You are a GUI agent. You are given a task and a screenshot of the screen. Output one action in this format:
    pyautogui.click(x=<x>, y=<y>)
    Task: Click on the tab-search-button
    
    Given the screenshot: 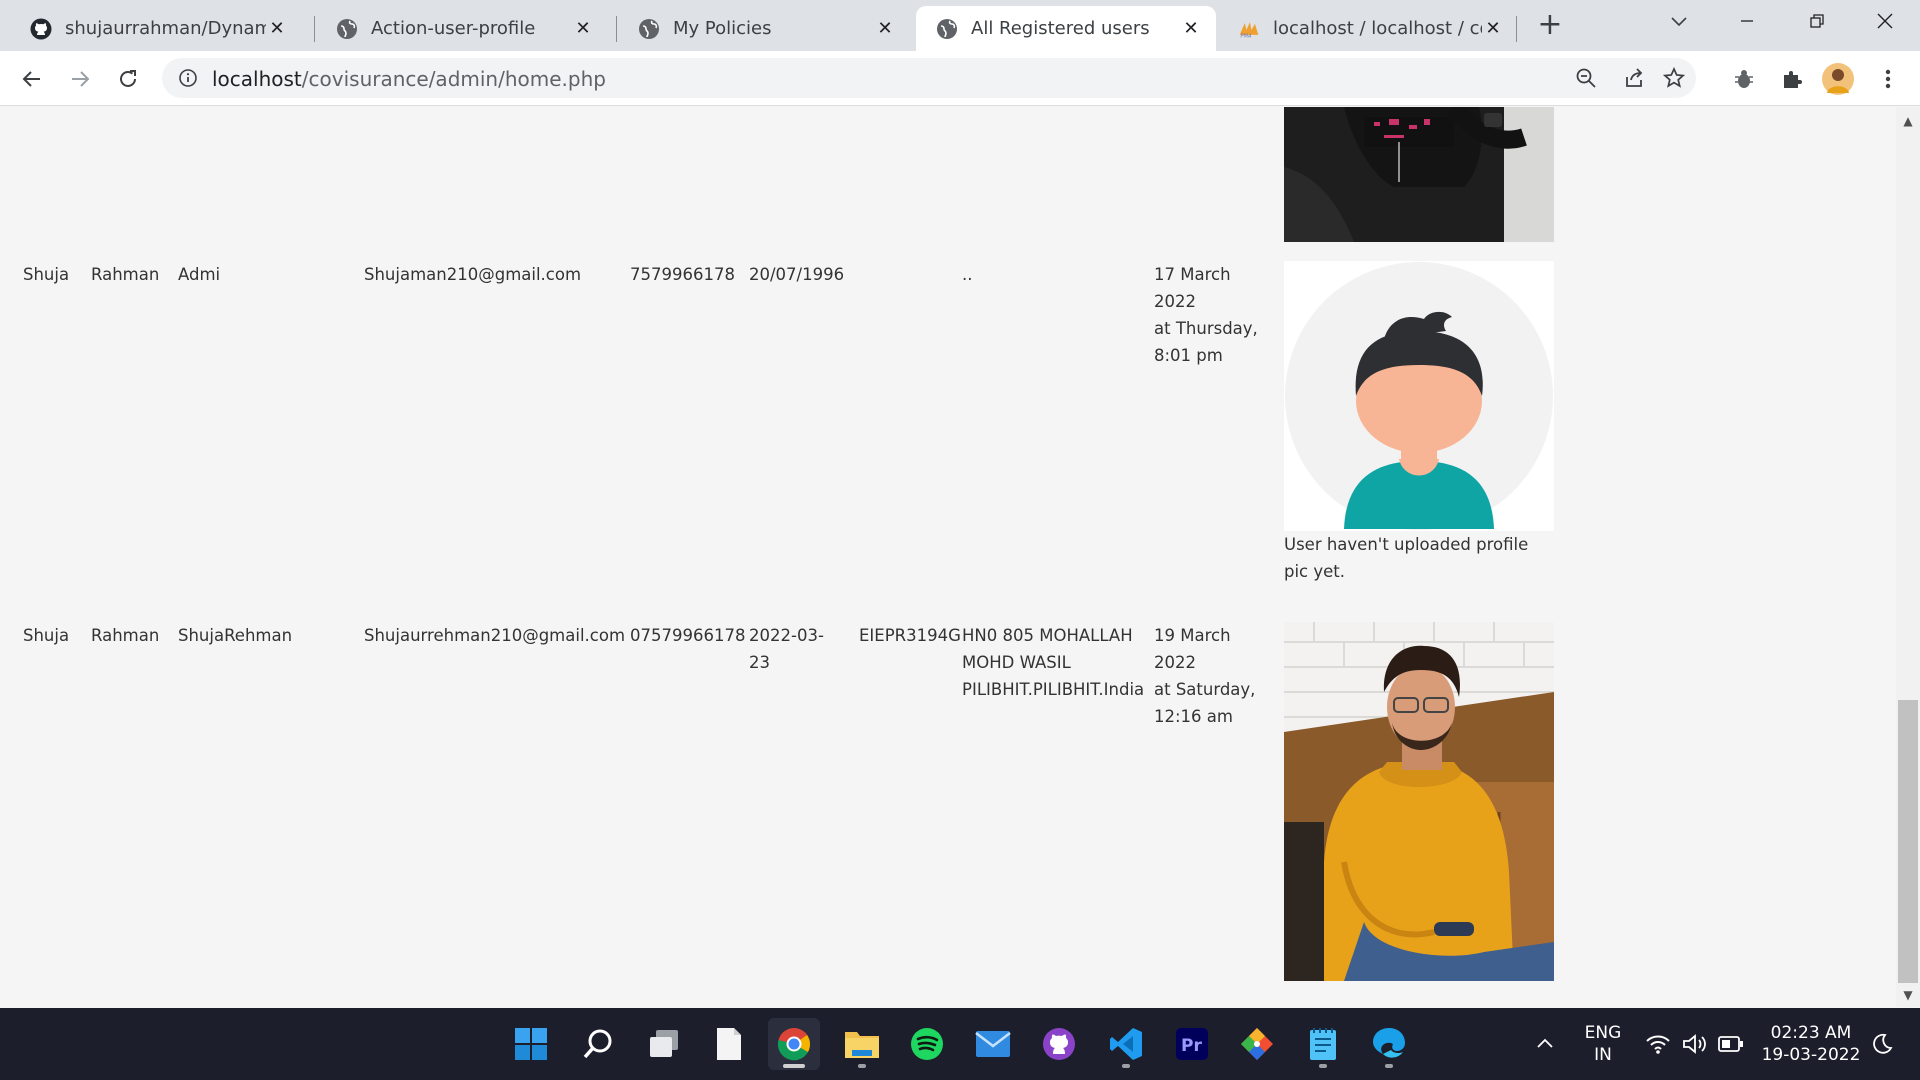 What is the action you would take?
    pyautogui.click(x=1679, y=21)
    